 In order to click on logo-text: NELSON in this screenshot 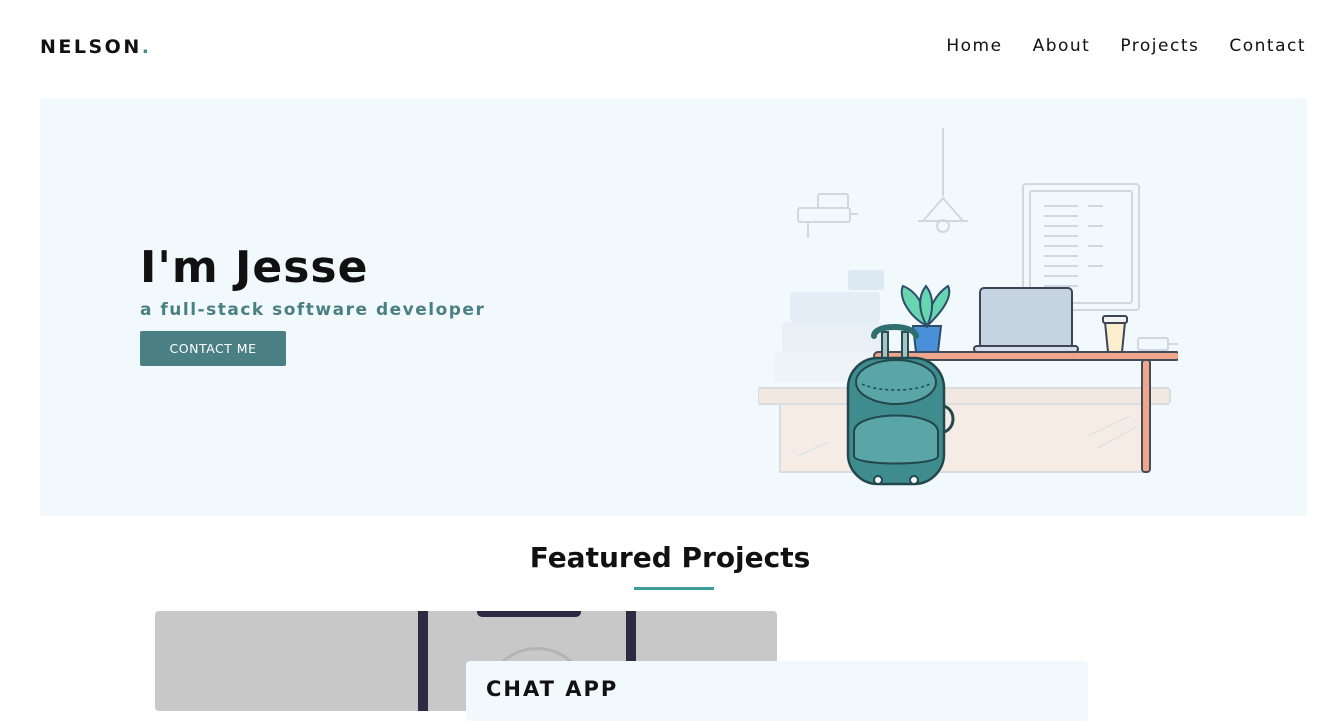, I will do `click(91, 47)`.